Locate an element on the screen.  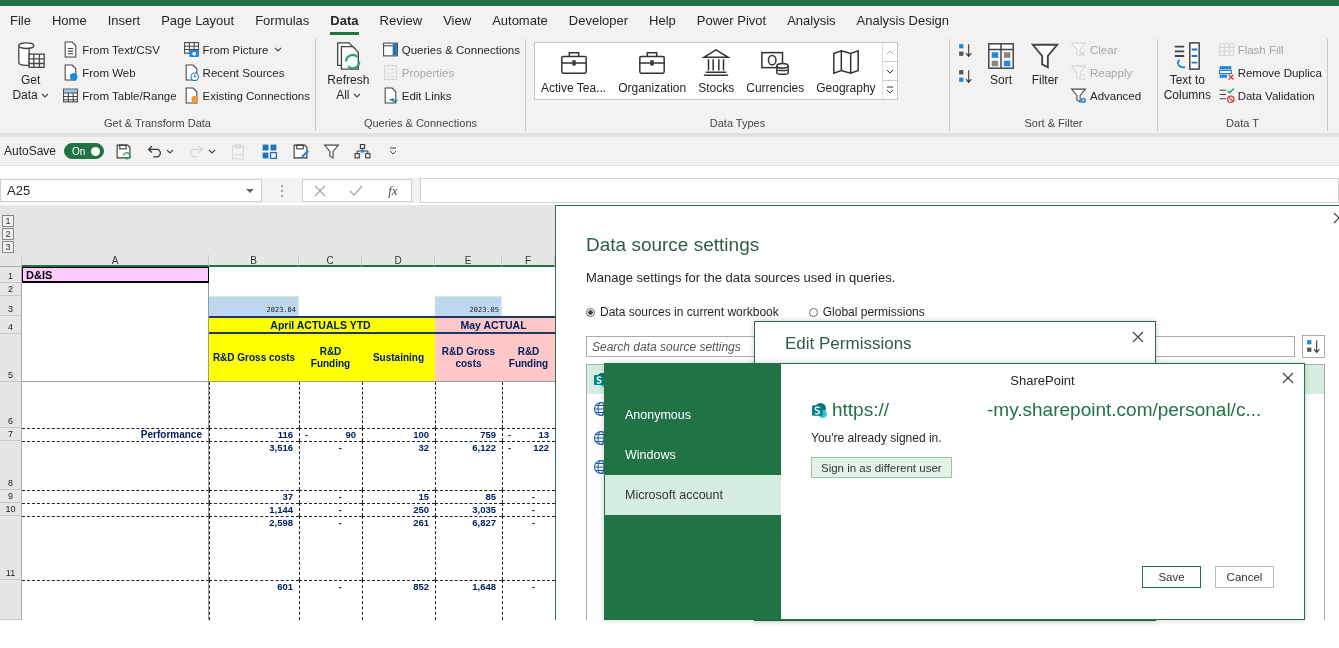
table-cell: 32 is located at coordinates (398, 465).